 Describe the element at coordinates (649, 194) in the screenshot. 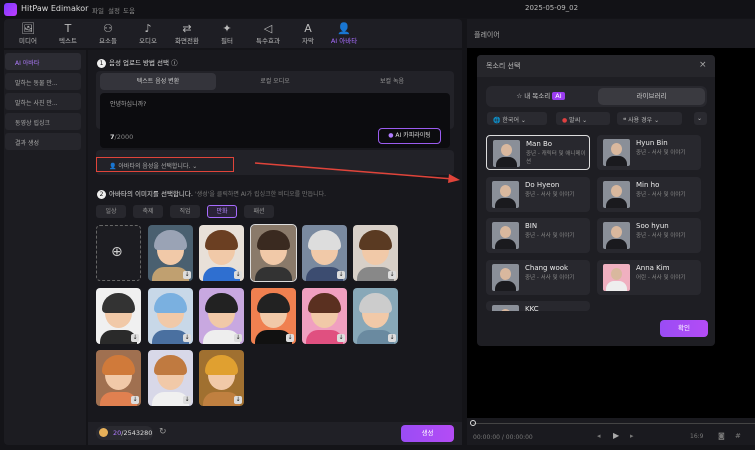

I see `voice-card: Min ho 중년 - 서사 및 이야기` at that location.